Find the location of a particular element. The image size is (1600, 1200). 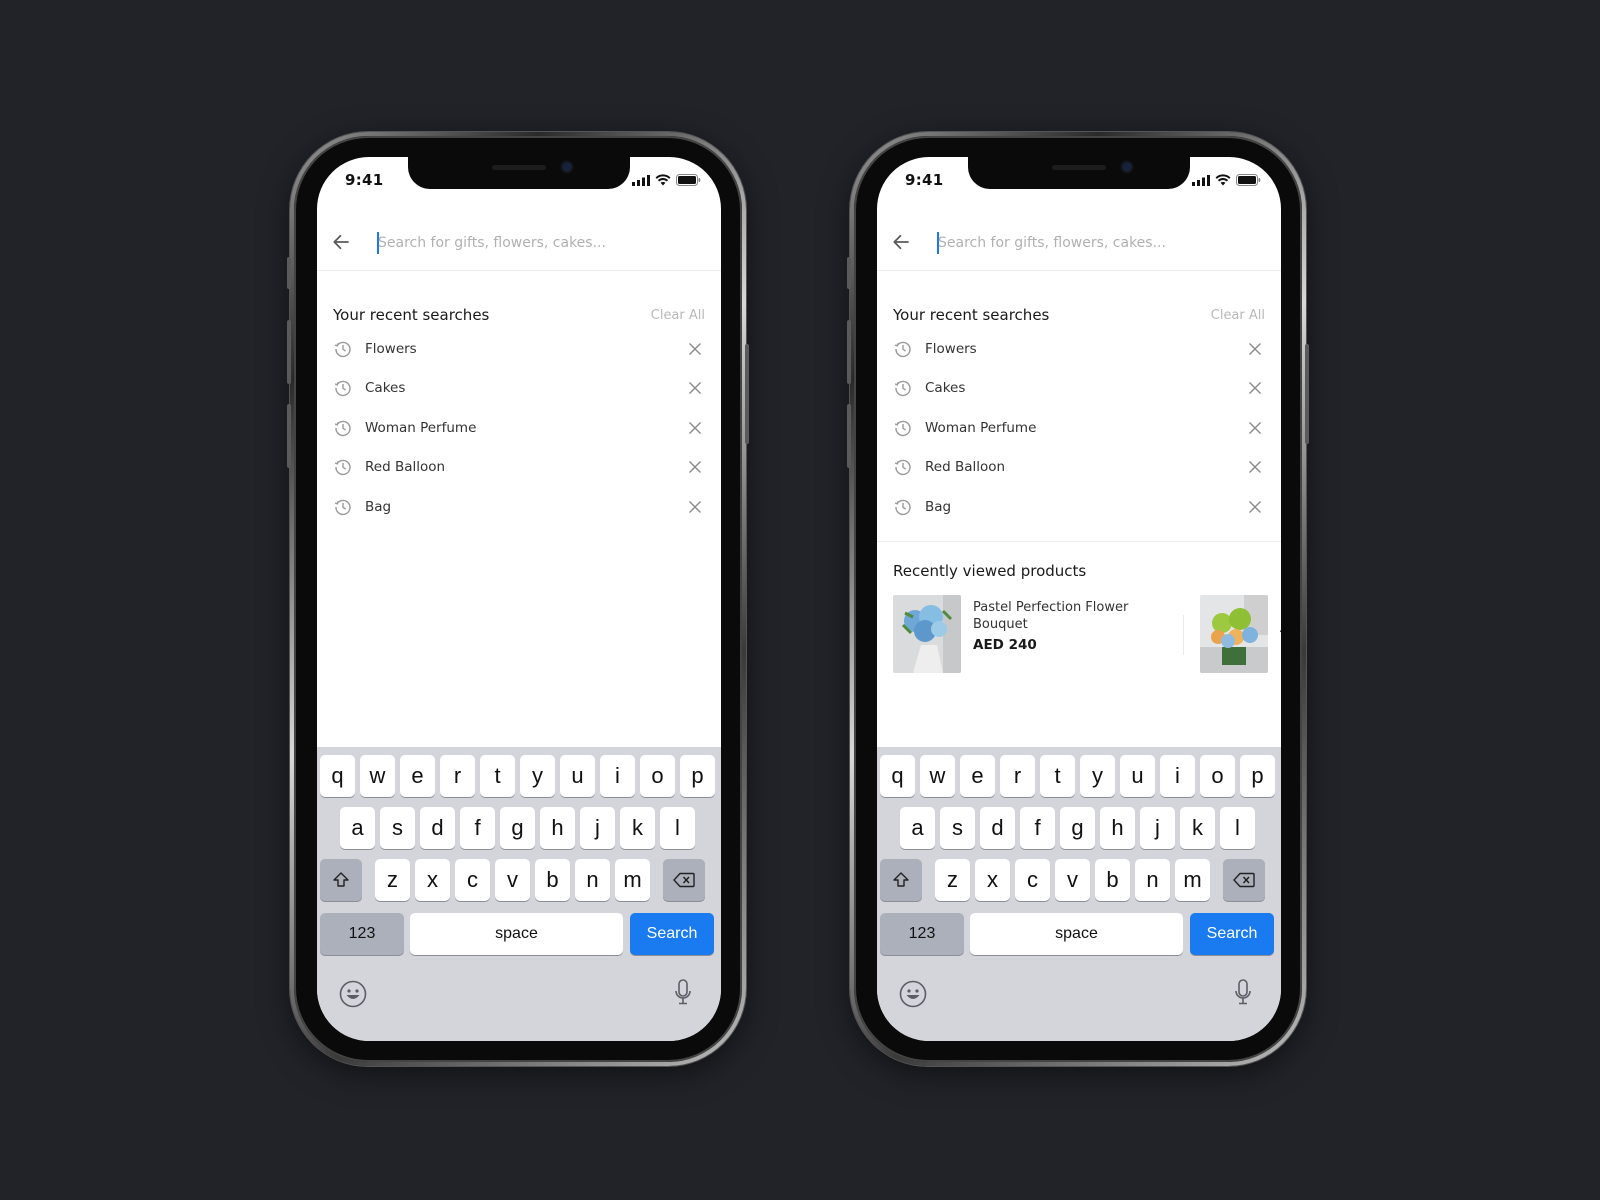

recent-search-label: Cakes is located at coordinates (945, 388).